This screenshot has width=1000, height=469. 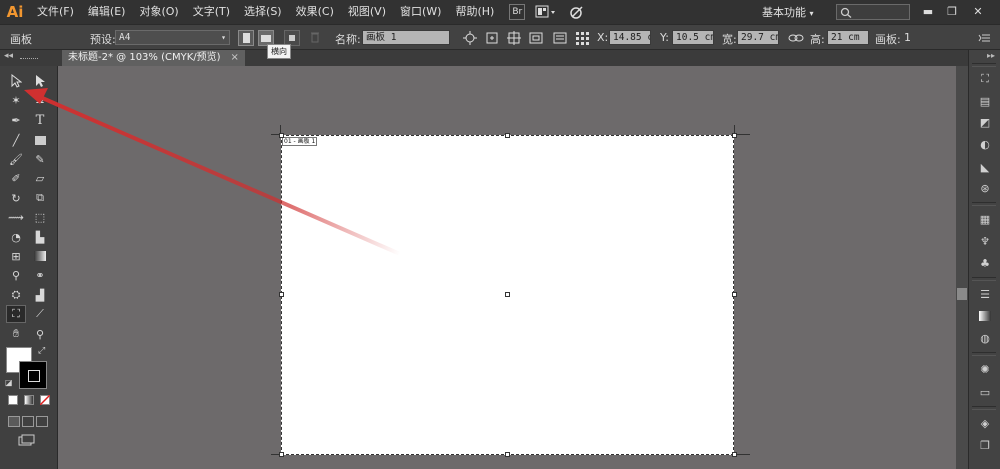 What do you see at coordinates (734, 454) in the screenshot?
I see `artboard-handle-bottom-right` at bounding box center [734, 454].